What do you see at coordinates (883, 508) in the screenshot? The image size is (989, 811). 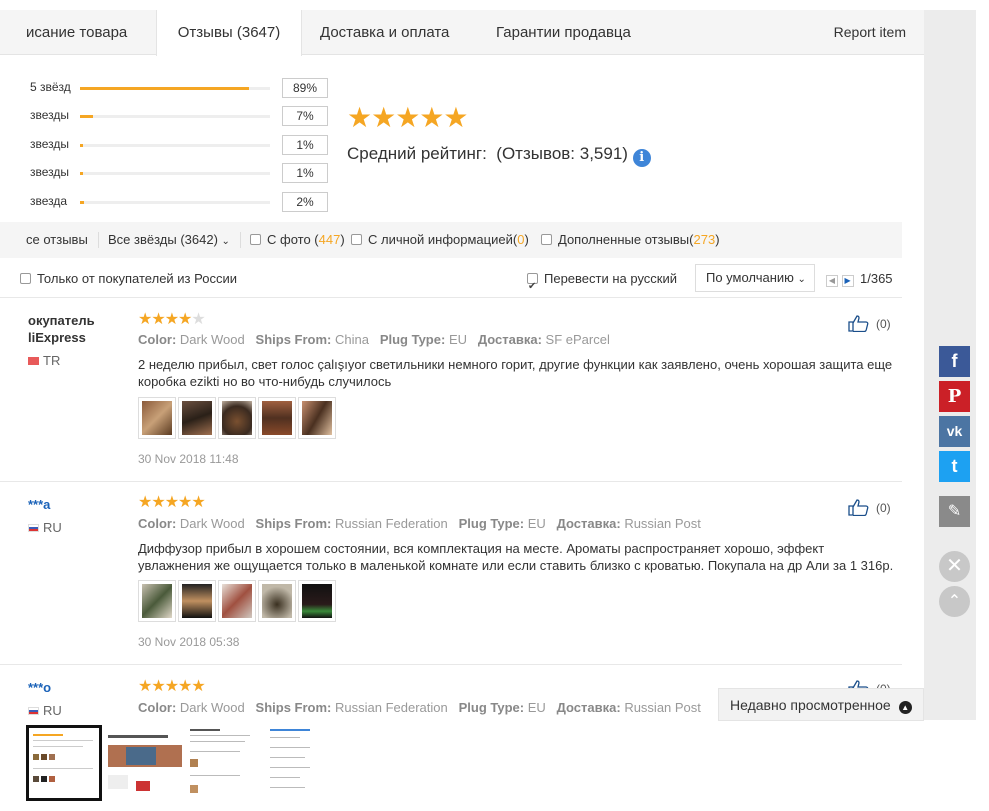 I see `helpful-count: (0)` at bounding box center [883, 508].